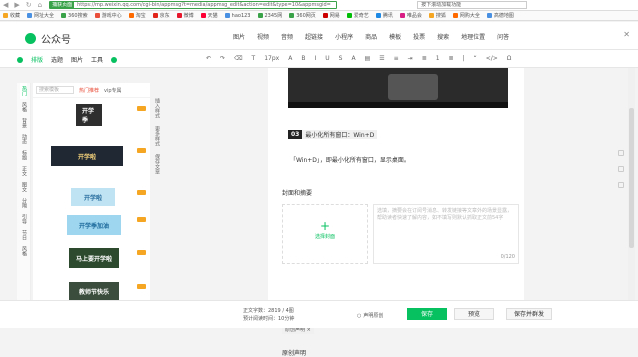 This screenshot has width=638, height=357. I want to click on format-tool-button: ↶, so click(208, 58).